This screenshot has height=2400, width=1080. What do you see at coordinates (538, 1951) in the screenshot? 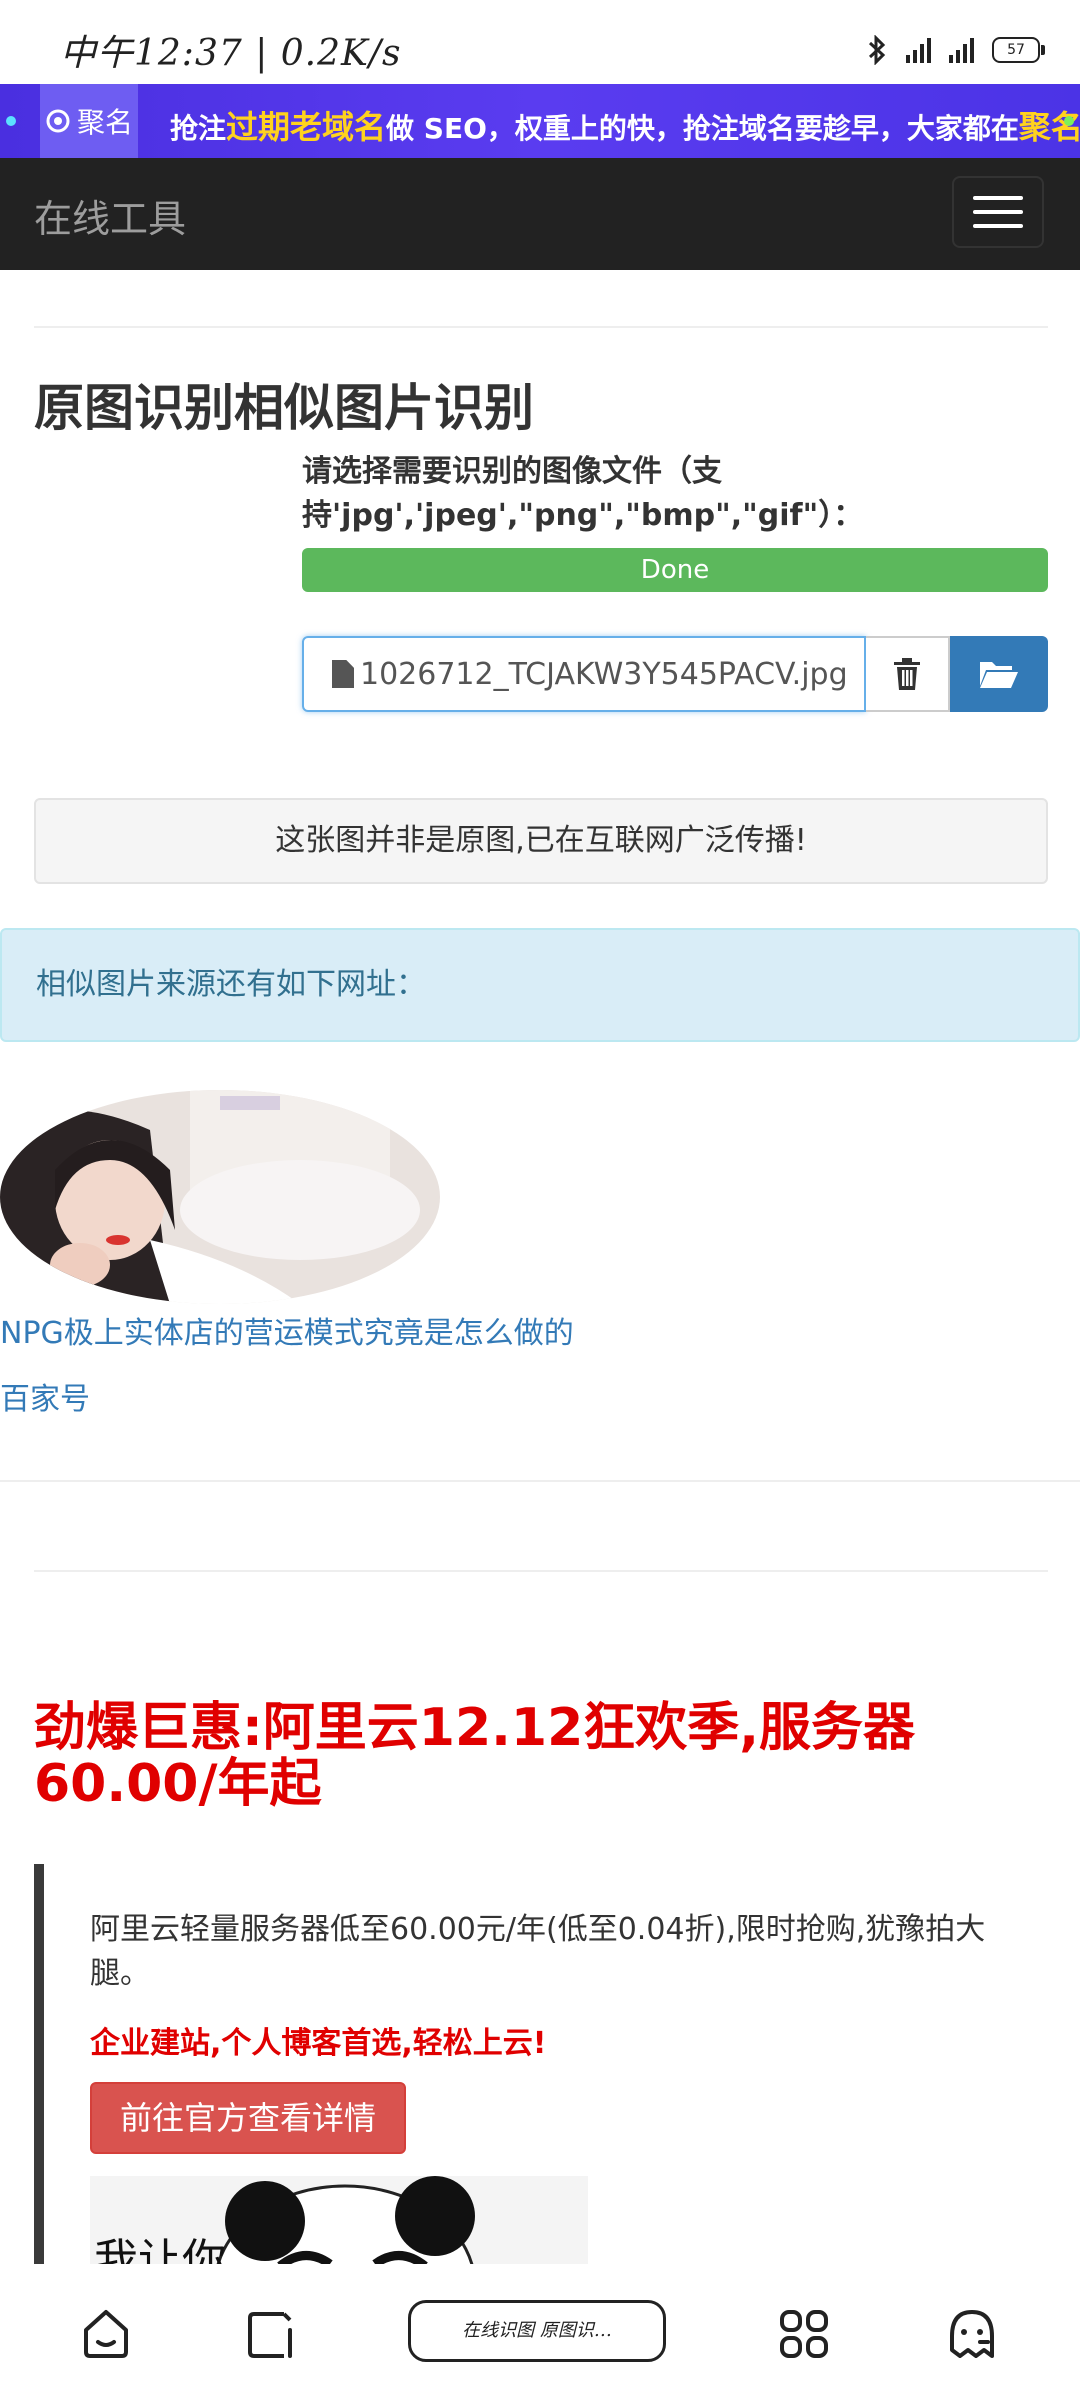
I see `promo-description: 阿里云轻量服务器低至60.00元/年(低至0.04折),限时抢购,犹豫拍大腿。` at bounding box center [538, 1951].